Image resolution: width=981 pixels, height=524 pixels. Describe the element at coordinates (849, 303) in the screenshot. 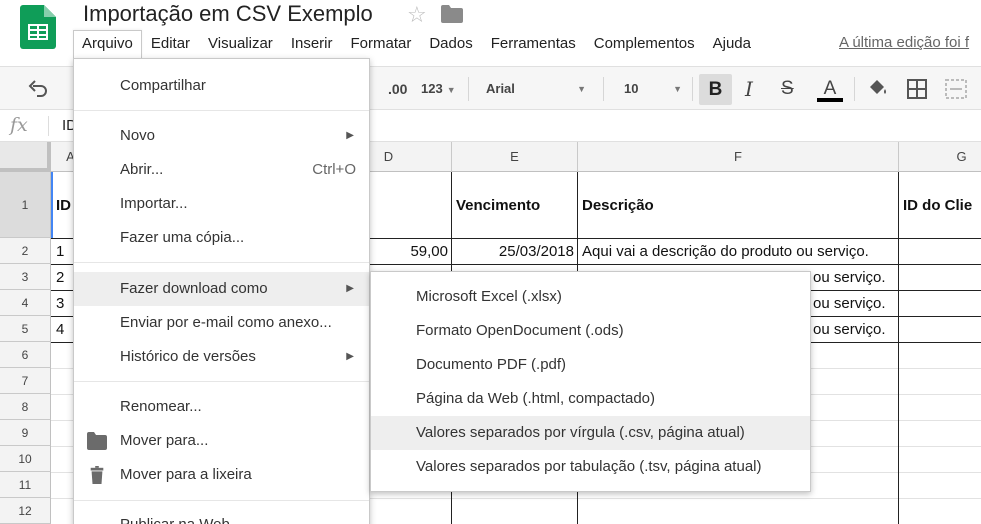

I see `cell-f4-visible: ou serviço.` at that location.